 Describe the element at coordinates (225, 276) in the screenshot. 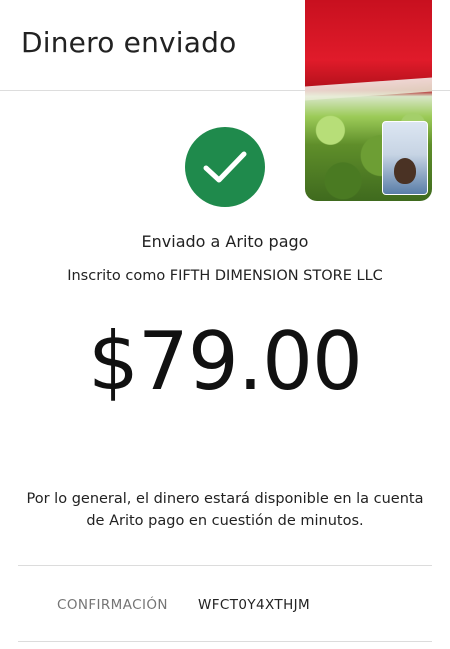

I see `enrolled-as-line: Inscrito como FIFTH DIMENSION STORE LLC` at that location.